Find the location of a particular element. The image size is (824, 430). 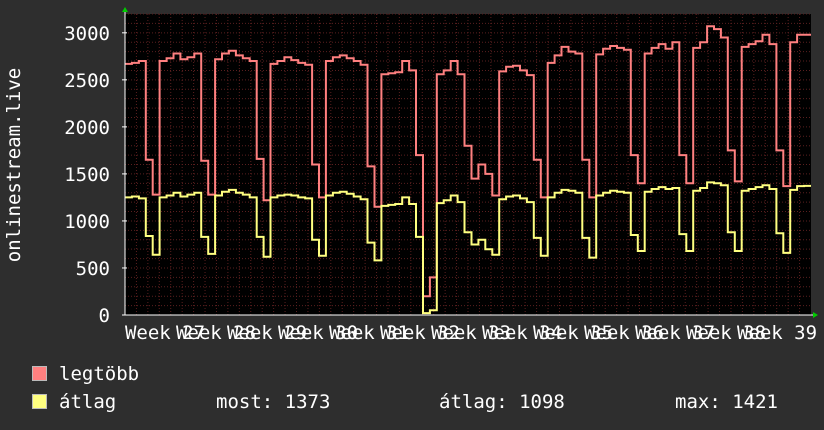

stat-max: max: 1421 is located at coordinates (726, 402).